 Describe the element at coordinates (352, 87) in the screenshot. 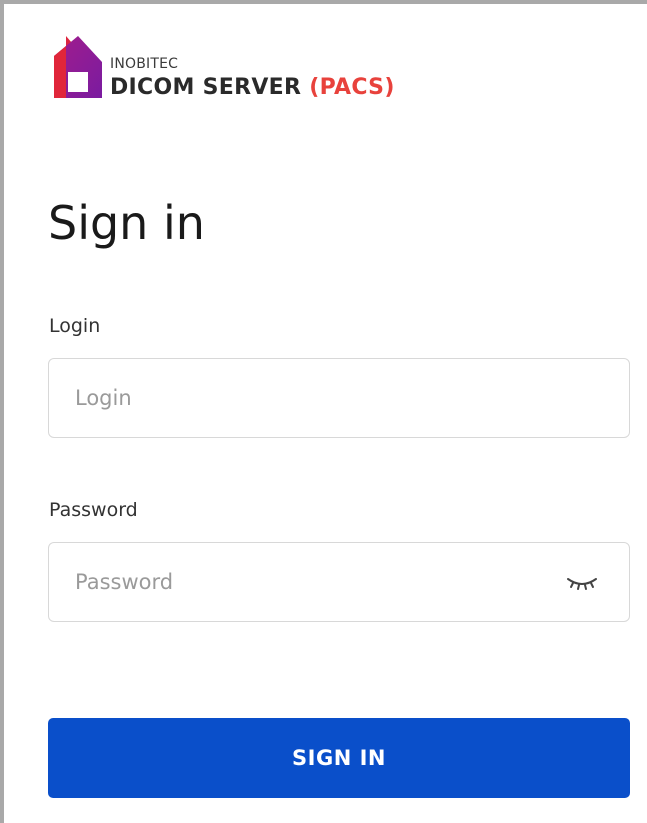

I see `logo-product-accent: (PACS)` at that location.